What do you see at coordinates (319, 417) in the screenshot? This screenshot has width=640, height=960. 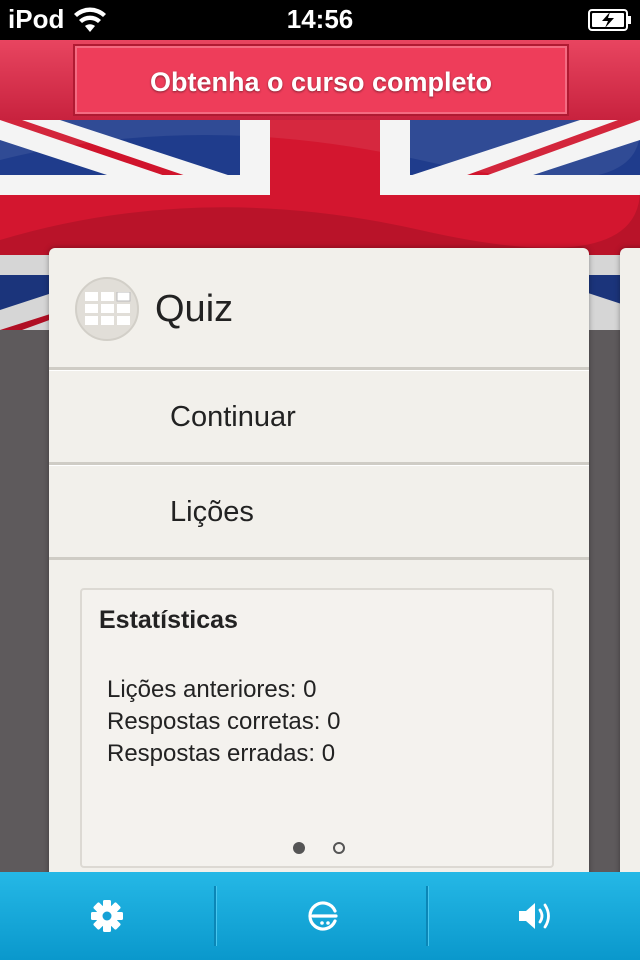 I see `continue-button: Continuar` at bounding box center [319, 417].